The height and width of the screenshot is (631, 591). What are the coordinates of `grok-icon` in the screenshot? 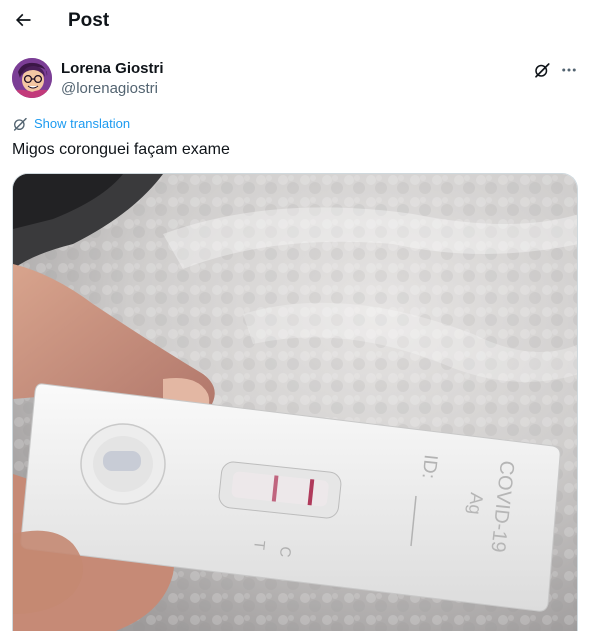 It's located at (542, 70).